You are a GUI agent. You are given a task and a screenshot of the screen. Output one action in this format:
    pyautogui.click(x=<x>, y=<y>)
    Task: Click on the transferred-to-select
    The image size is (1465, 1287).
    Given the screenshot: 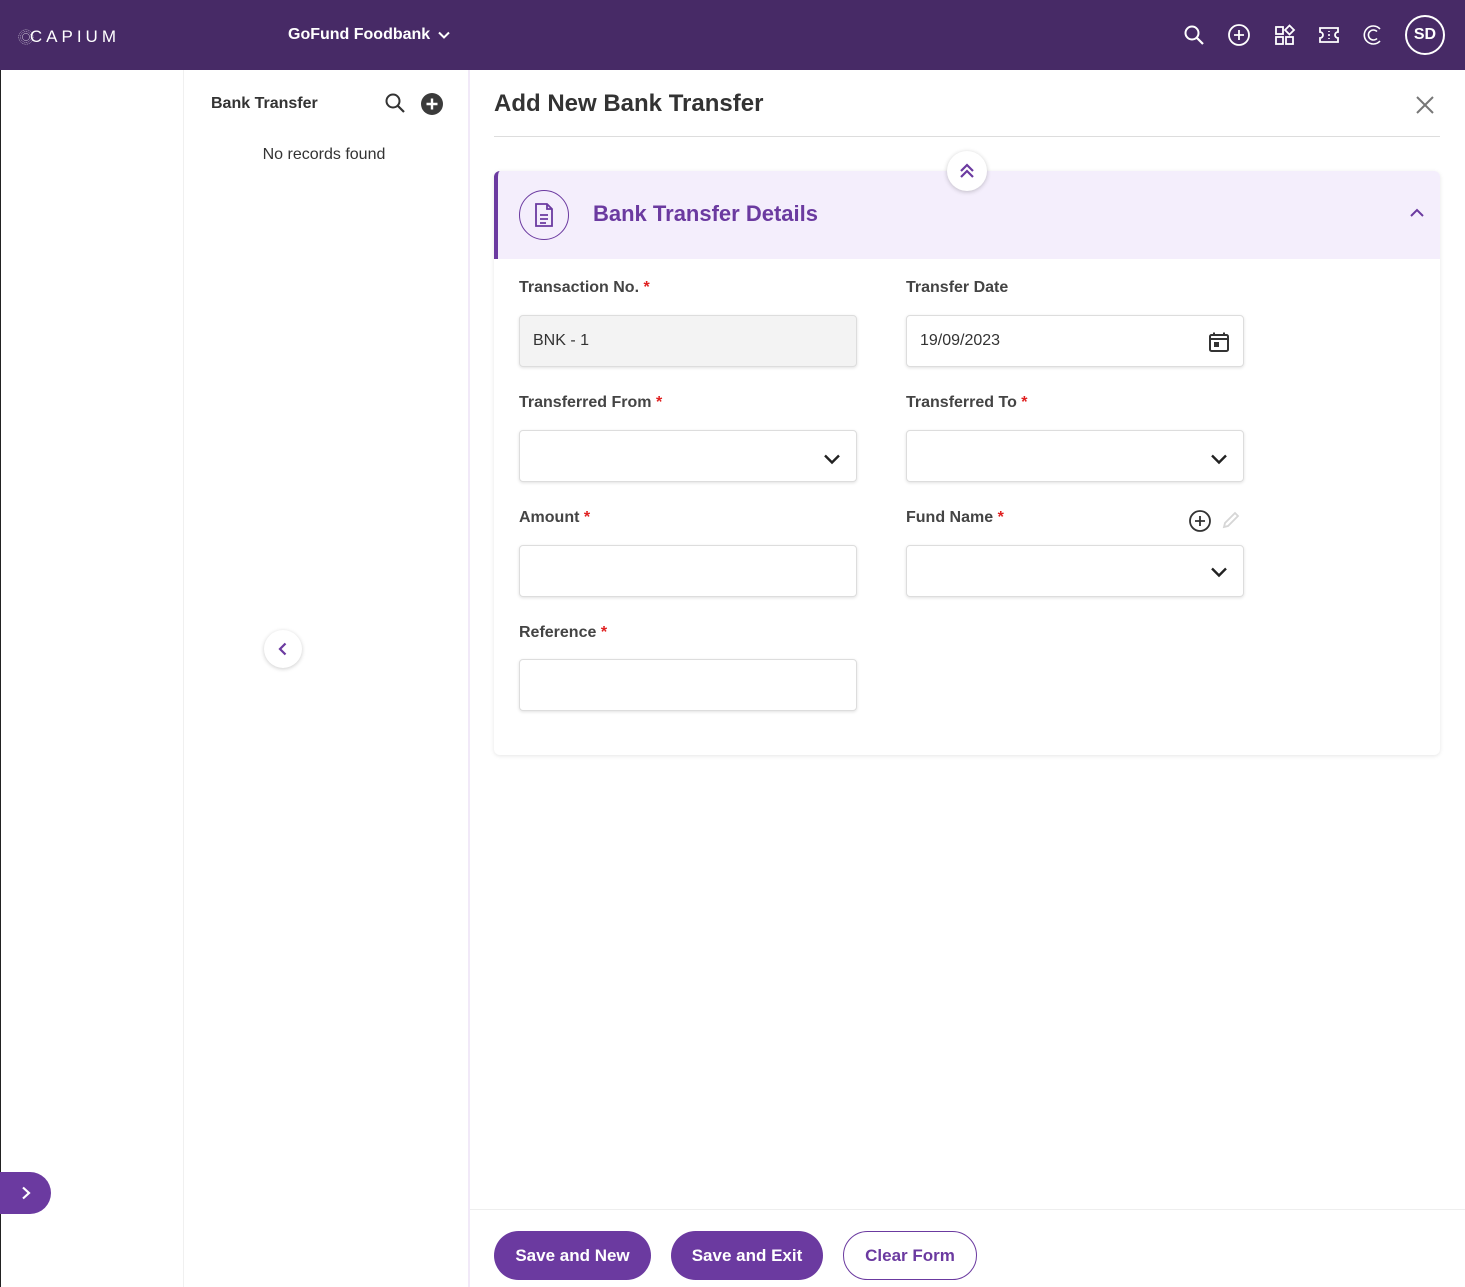 What is the action you would take?
    pyautogui.click(x=1075, y=456)
    